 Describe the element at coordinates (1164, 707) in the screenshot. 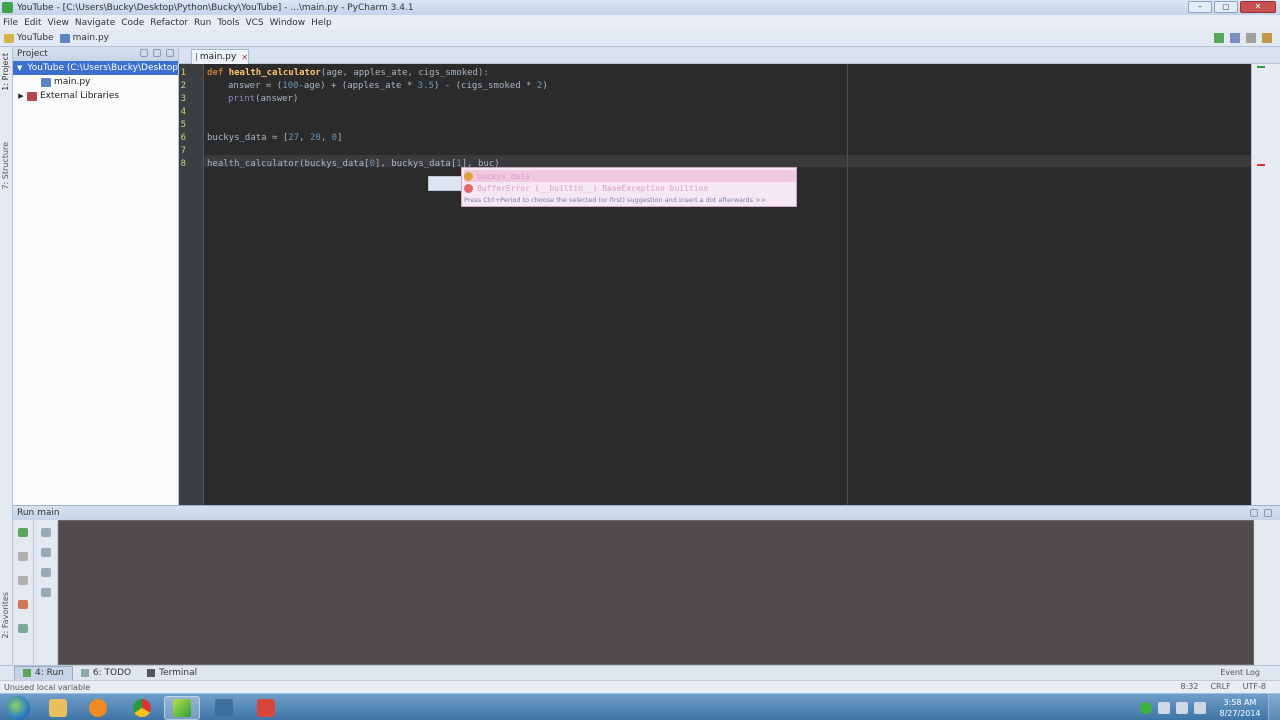

I see `flag-icon` at that location.